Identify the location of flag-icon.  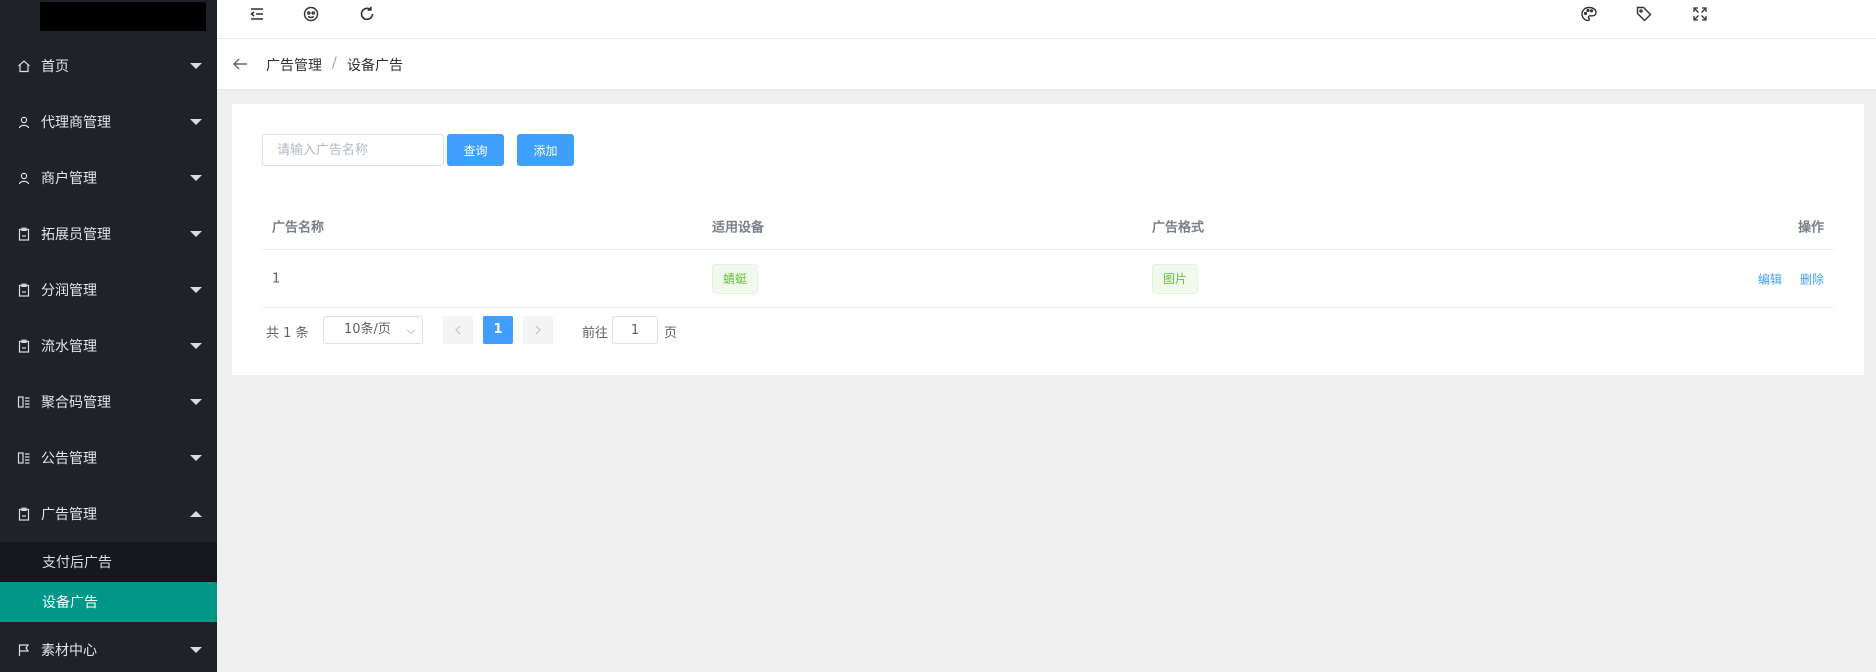
(24, 650).